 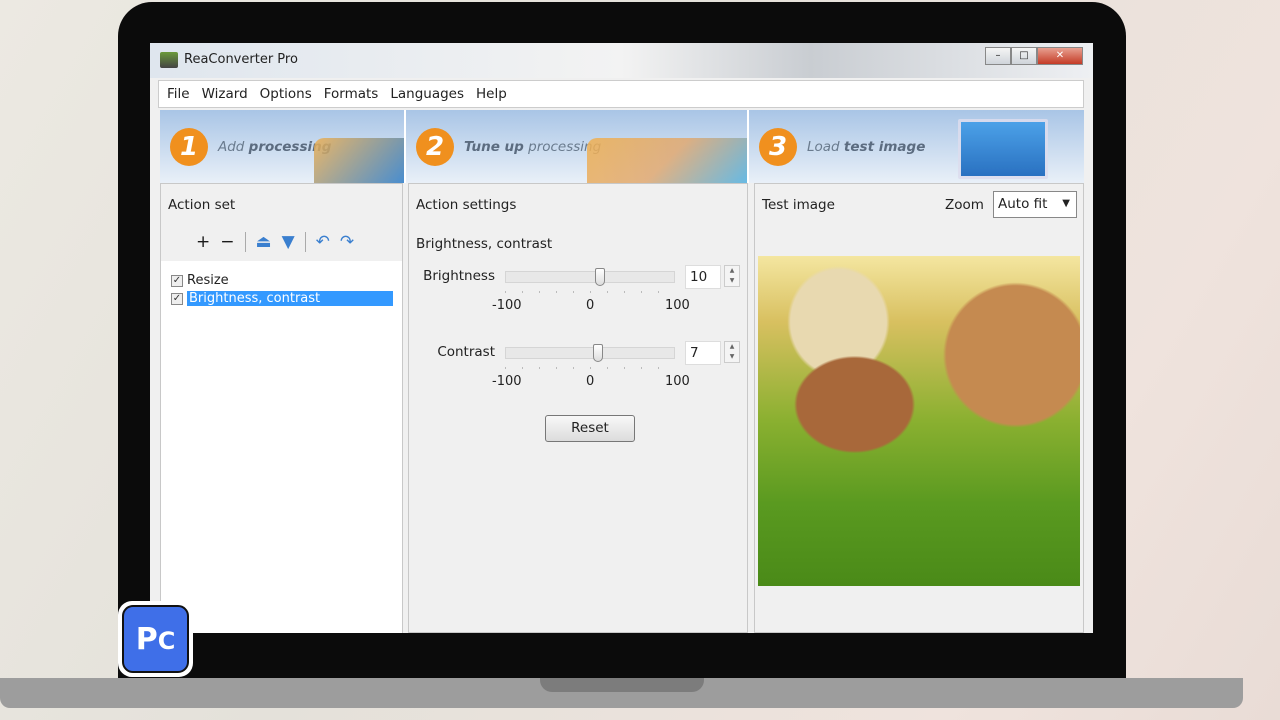 I want to click on title-bar: ReaConverter Pro – □ ✕, so click(x=621, y=60).